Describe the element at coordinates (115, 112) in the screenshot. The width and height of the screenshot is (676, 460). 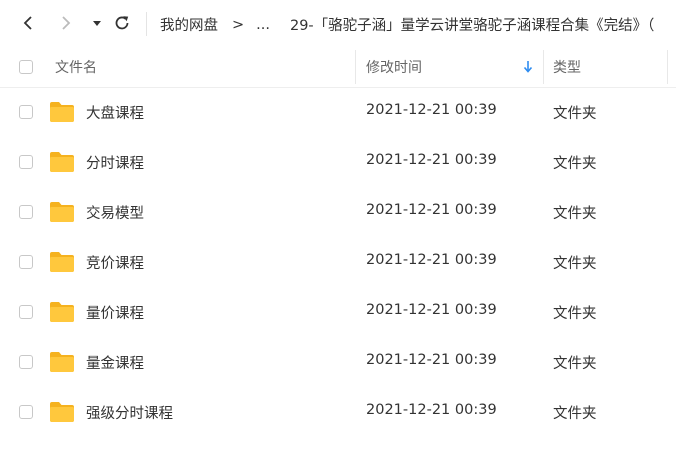
I see `file-name: 大盘课程` at that location.